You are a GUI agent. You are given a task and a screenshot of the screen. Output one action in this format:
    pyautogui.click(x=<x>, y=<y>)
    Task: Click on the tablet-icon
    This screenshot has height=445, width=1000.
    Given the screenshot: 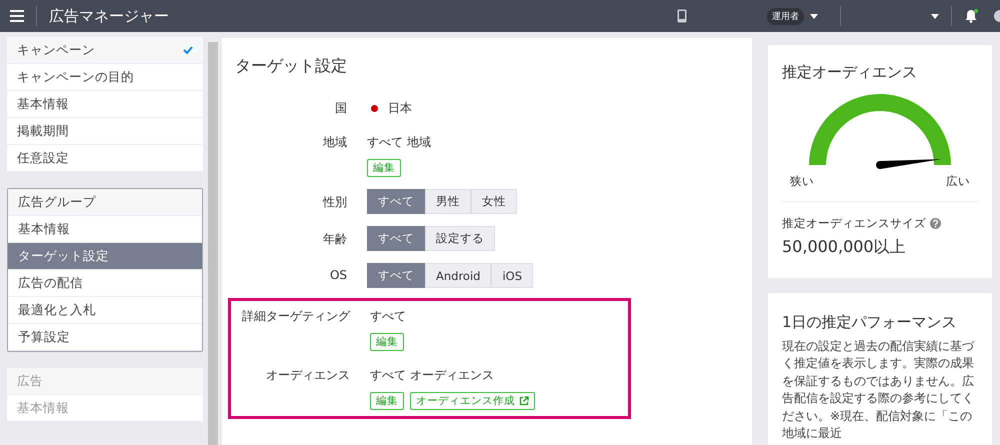 What is the action you would take?
    pyautogui.click(x=682, y=16)
    